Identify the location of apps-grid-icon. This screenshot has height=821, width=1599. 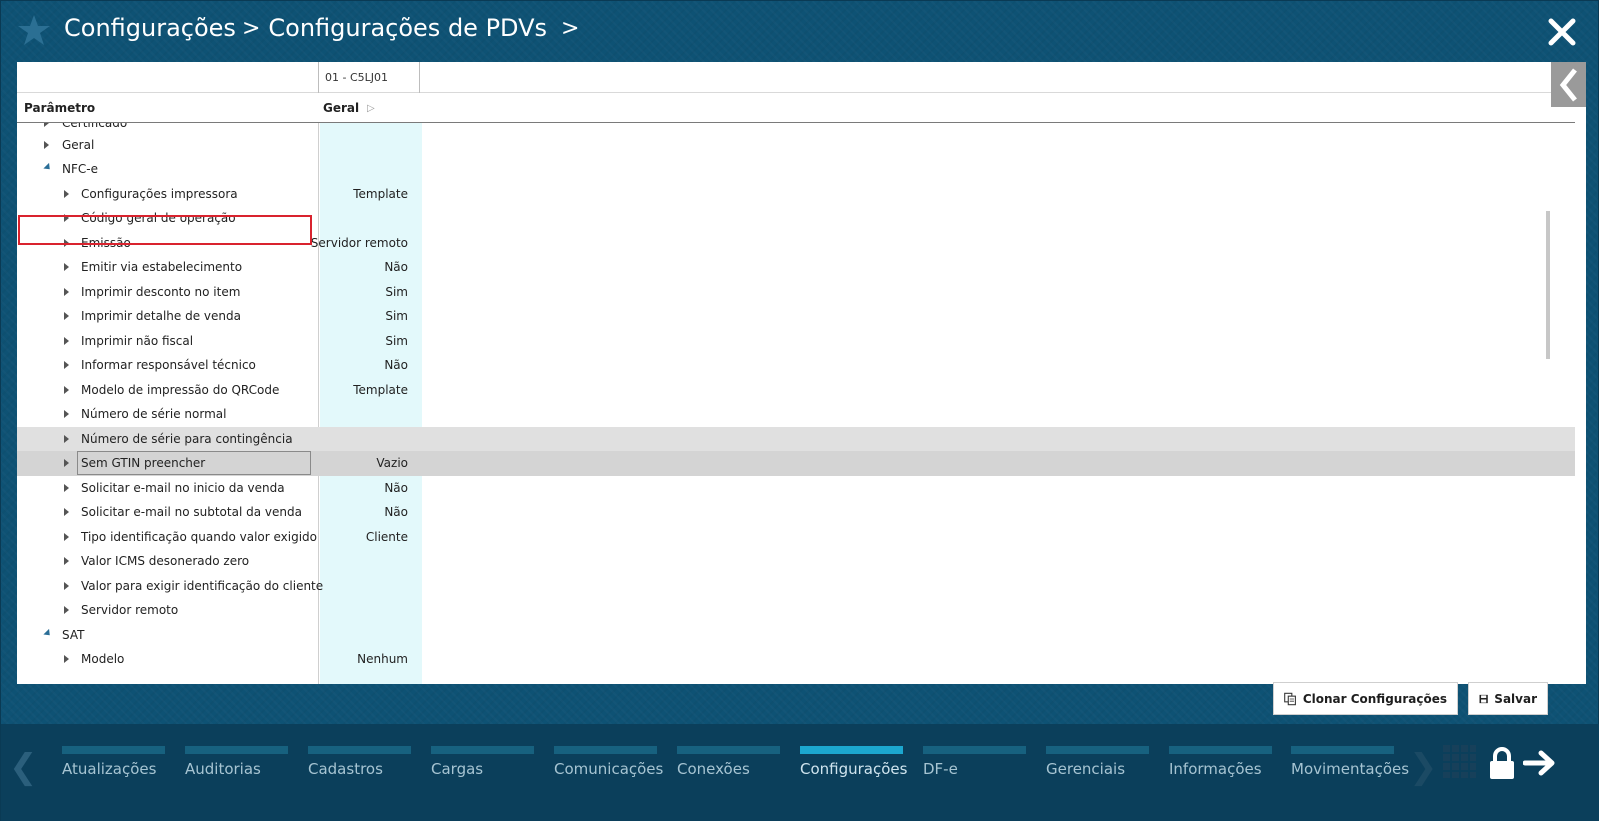
(1459, 761).